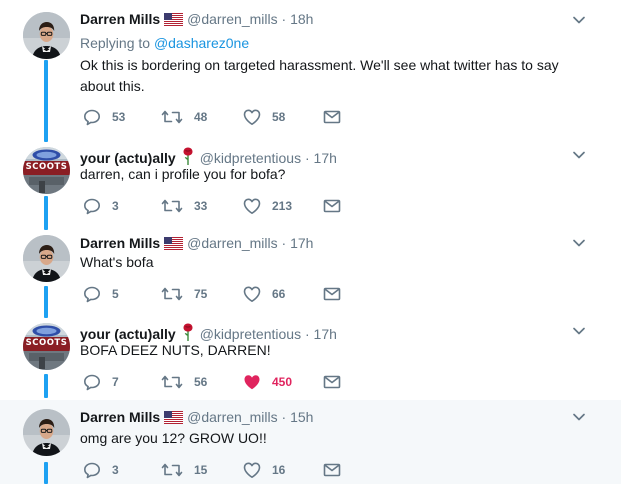 This screenshot has width=621, height=484. What do you see at coordinates (279, 470) in the screenshot?
I see `like-count: 16` at bounding box center [279, 470].